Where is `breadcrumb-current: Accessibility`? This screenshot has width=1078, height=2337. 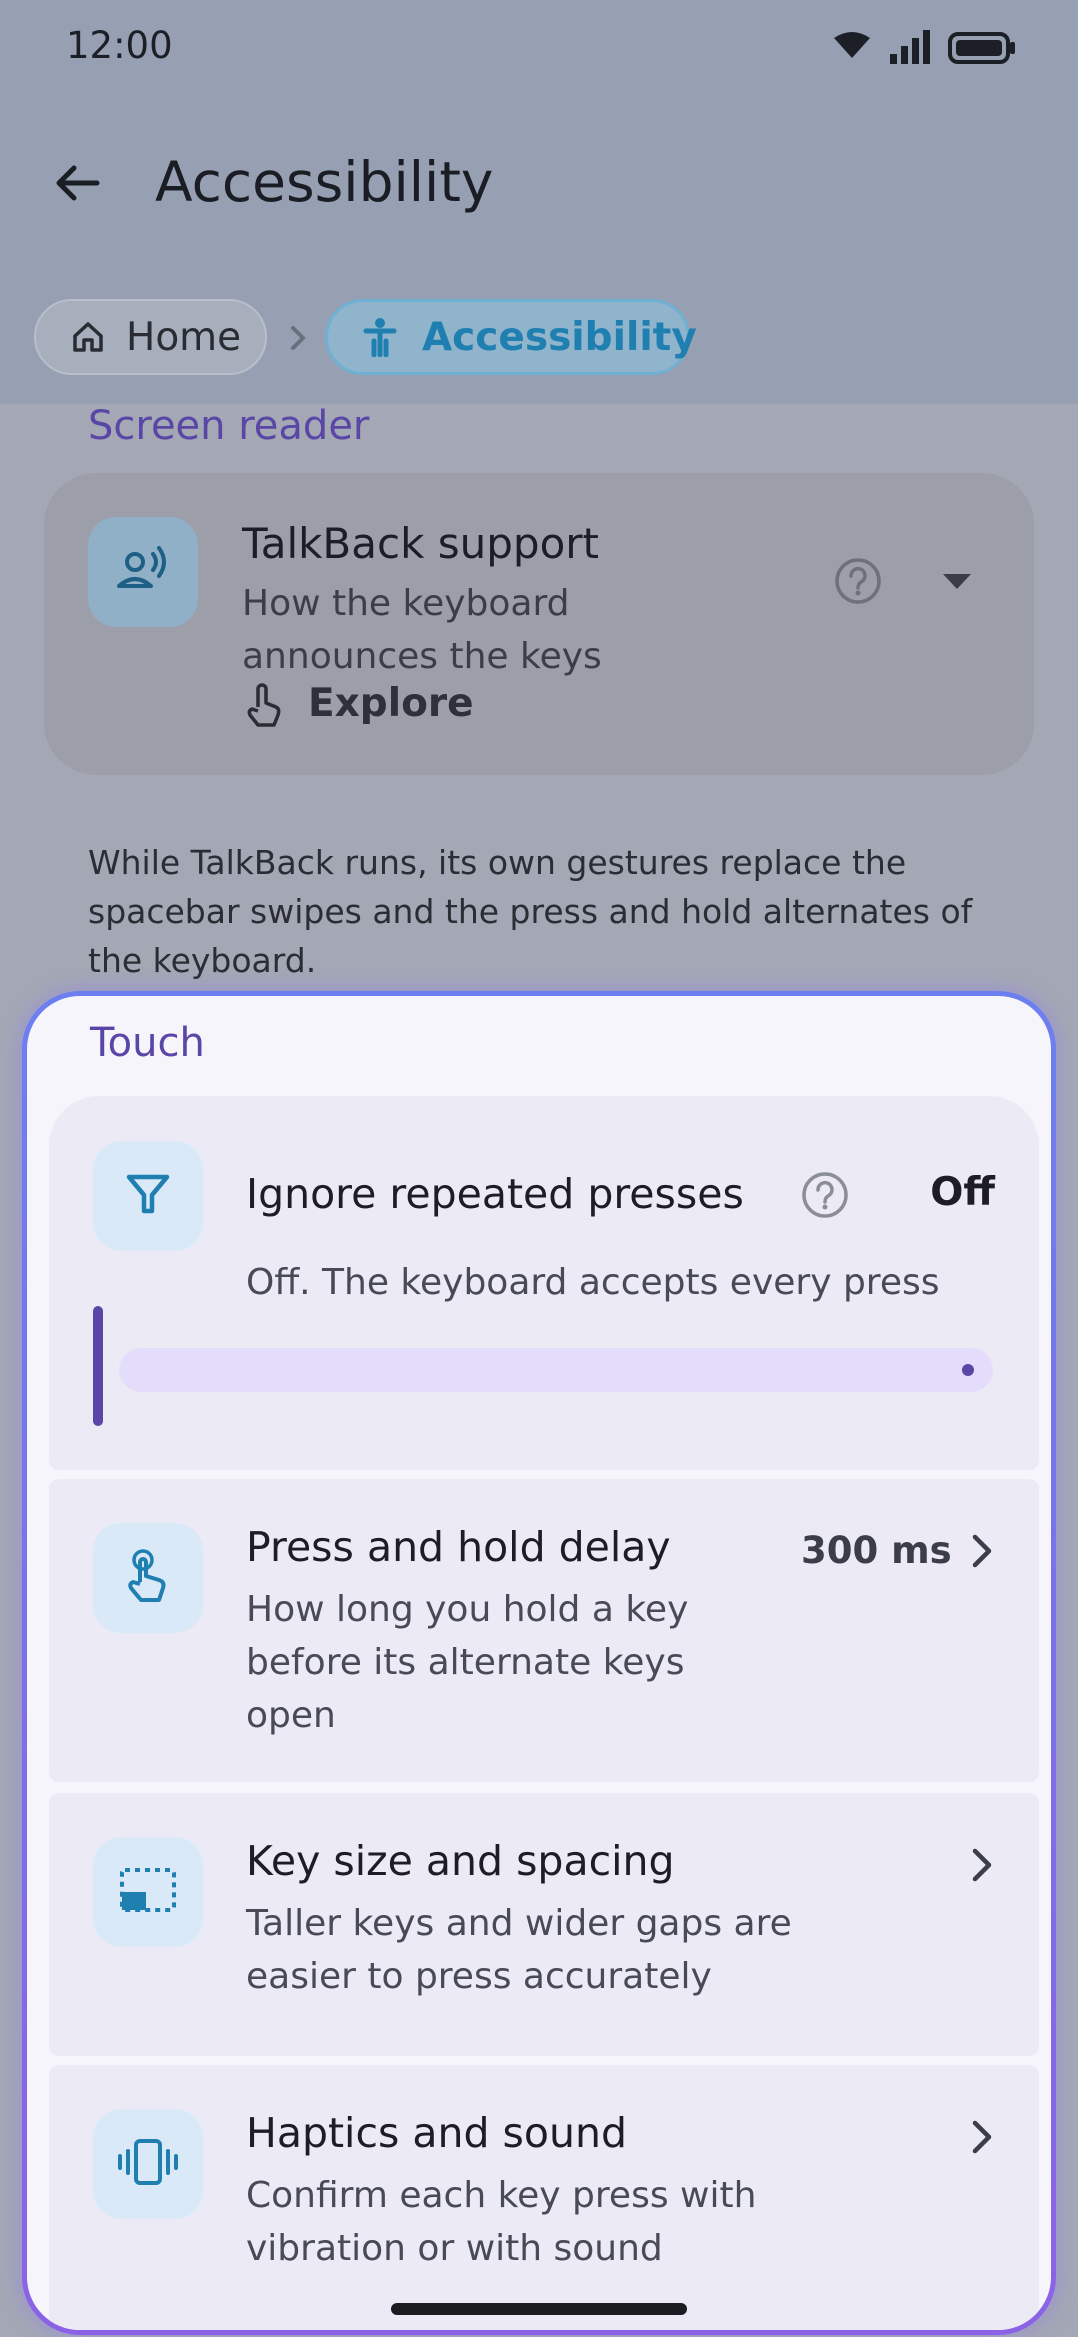
breadcrumb-current: Accessibility is located at coordinates (511, 337).